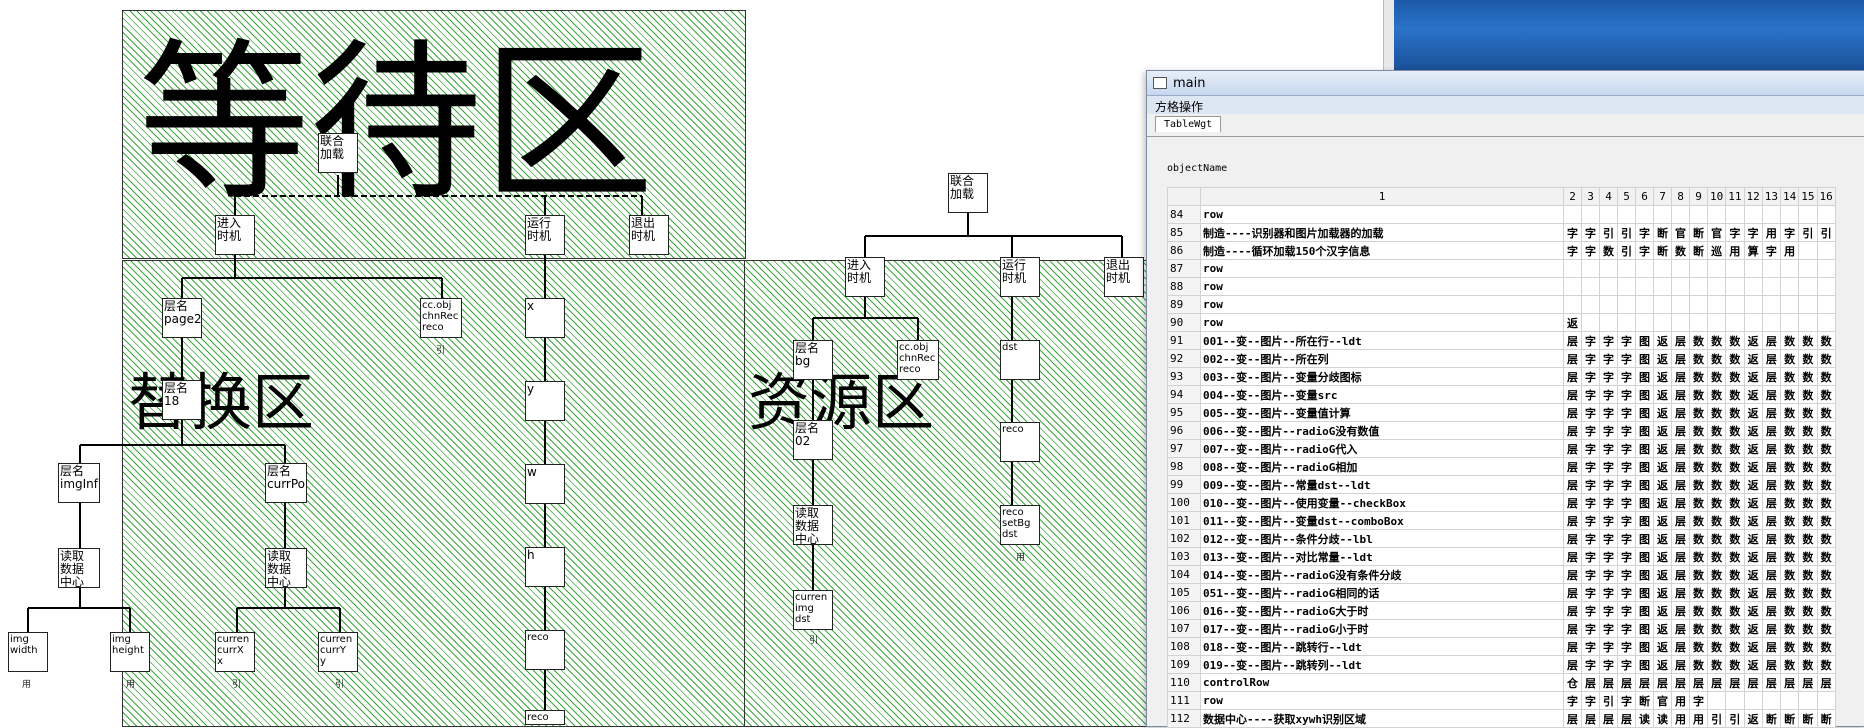 The height and width of the screenshot is (728, 1864). I want to click on column-header: 16, so click(1826, 196).